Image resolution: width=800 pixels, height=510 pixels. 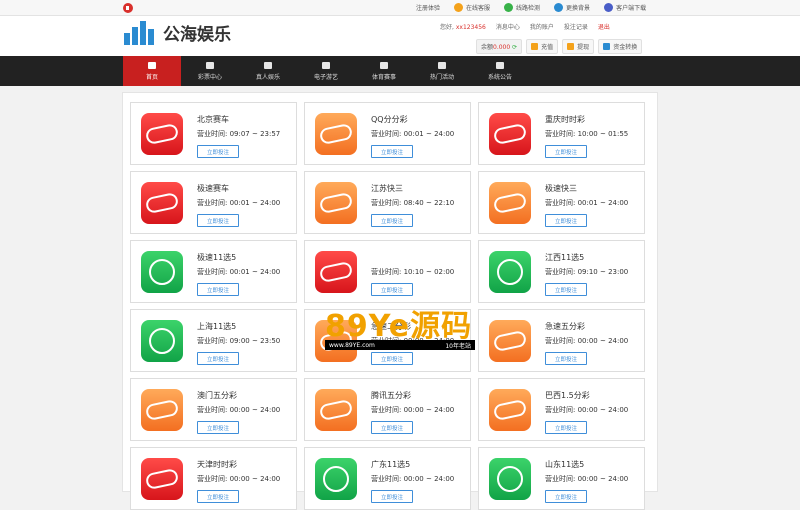 What do you see at coordinates (152, 65) in the screenshot?
I see `home-icon` at bounding box center [152, 65].